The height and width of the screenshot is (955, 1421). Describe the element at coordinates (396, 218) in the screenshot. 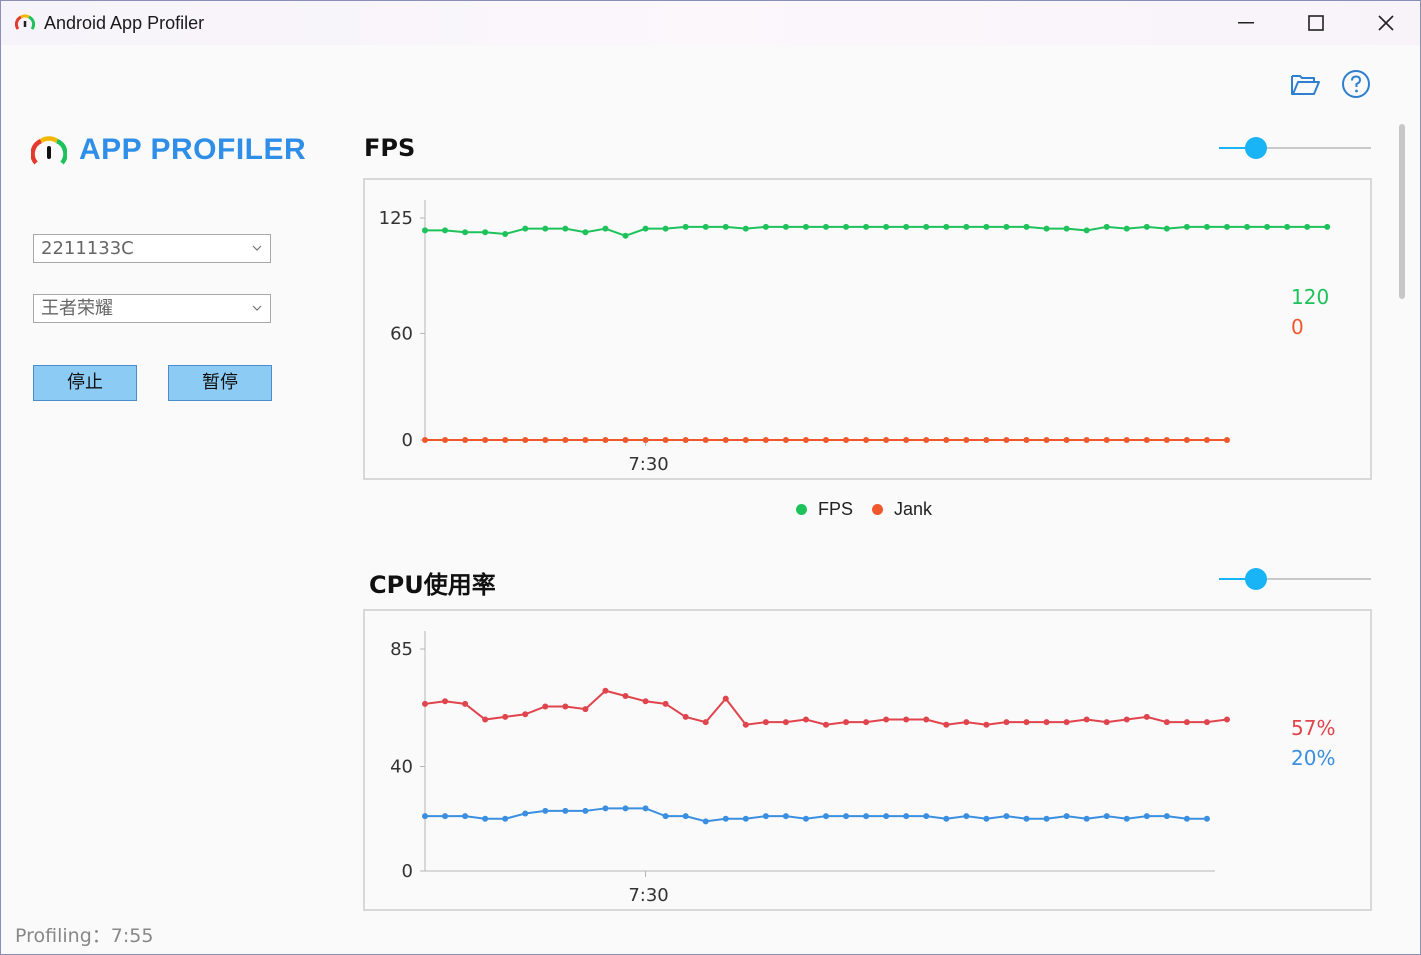

I see `y-tick-label: 125` at that location.